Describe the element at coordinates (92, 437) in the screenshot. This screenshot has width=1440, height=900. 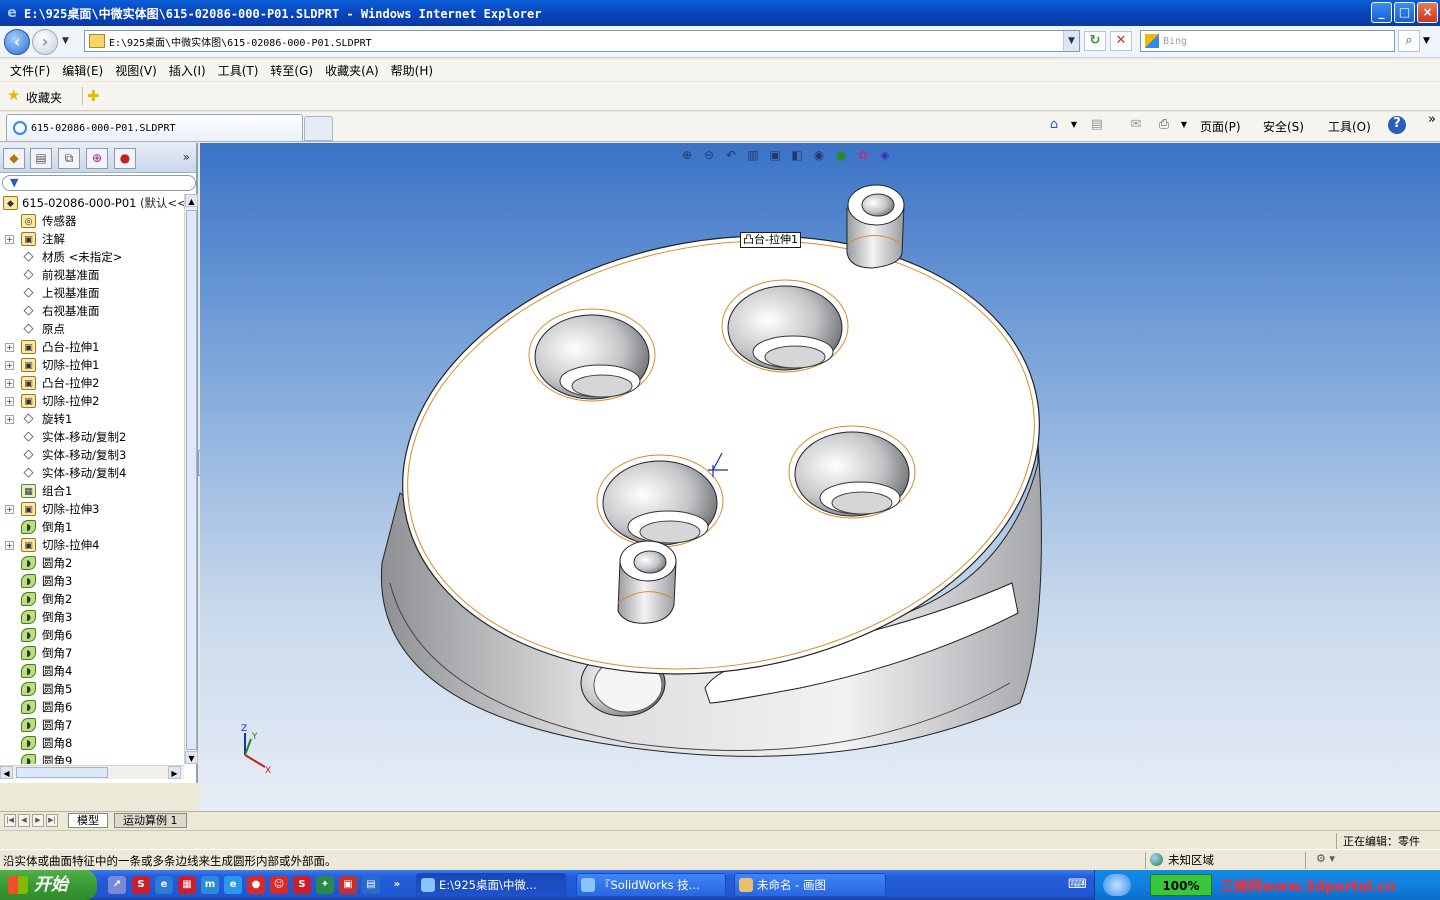
I see `tree-item: ◇ 实体-移动/复制2` at that location.